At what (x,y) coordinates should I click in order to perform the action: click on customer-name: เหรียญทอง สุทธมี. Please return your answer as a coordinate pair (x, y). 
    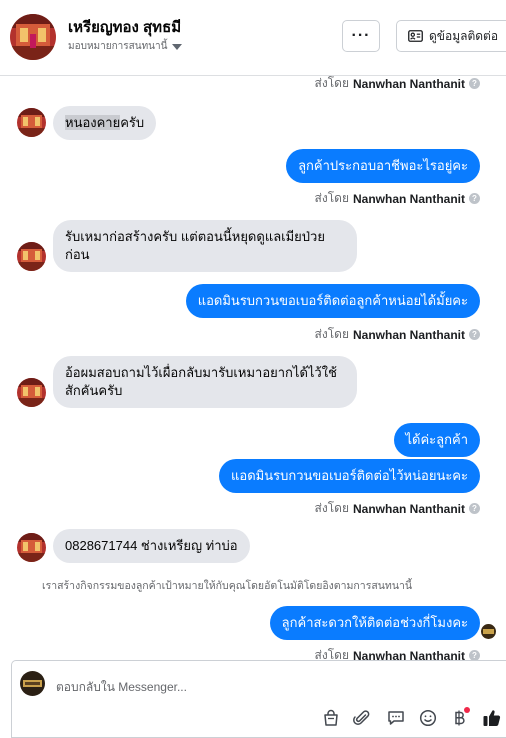
    Looking at the image, I should click on (125, 27).